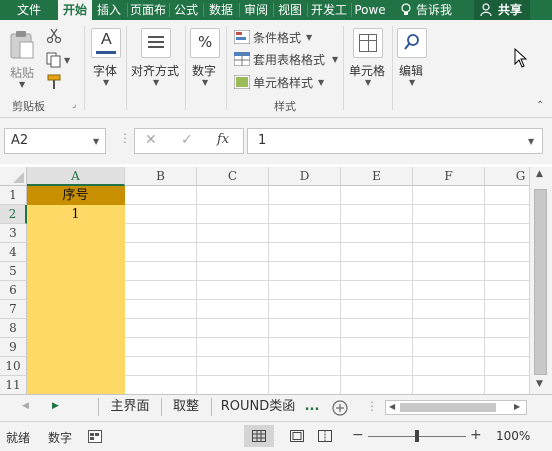 This screenshot has width=552, height=451. What do you see at coordinates (125, 138) in the screenshot?
I see `formula-bar-grip: ⋮` at bounding box center [125, 138].